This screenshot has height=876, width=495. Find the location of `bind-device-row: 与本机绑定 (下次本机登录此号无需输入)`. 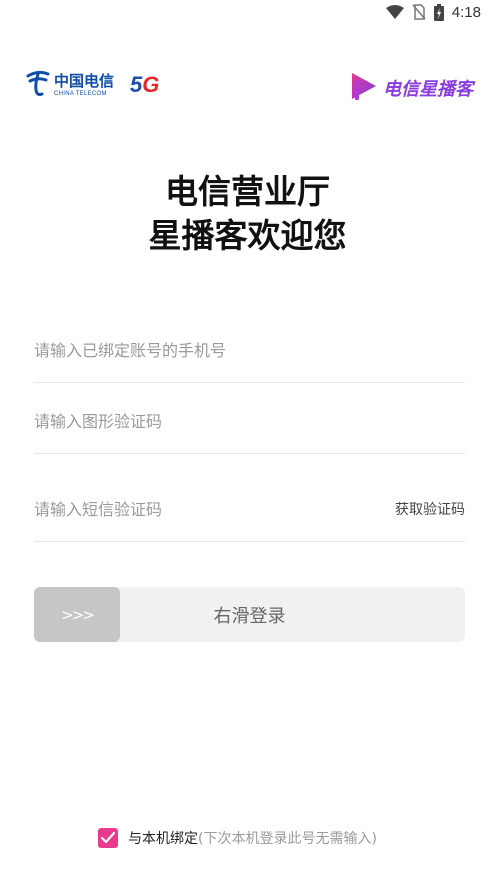

bind-device-row: 与本机绑定 (下次本机登录此号无需输入) is located at coordinates (237, 838).